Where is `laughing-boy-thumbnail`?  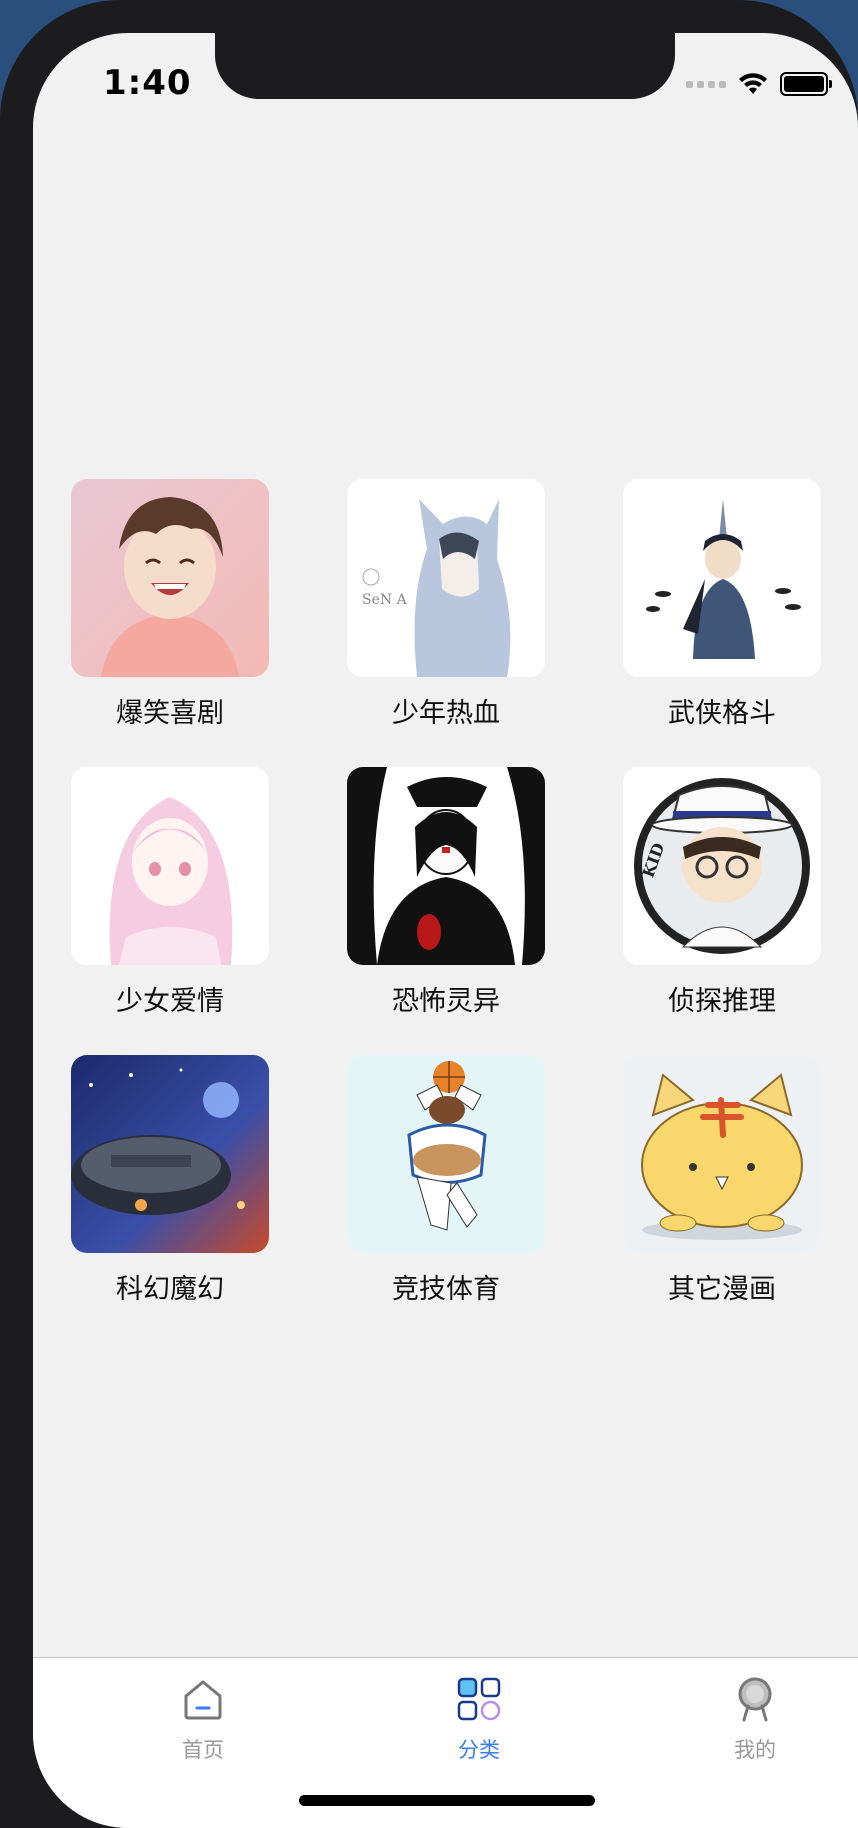
laughing-boy-thumbnail is located at coordinates (170, 578).